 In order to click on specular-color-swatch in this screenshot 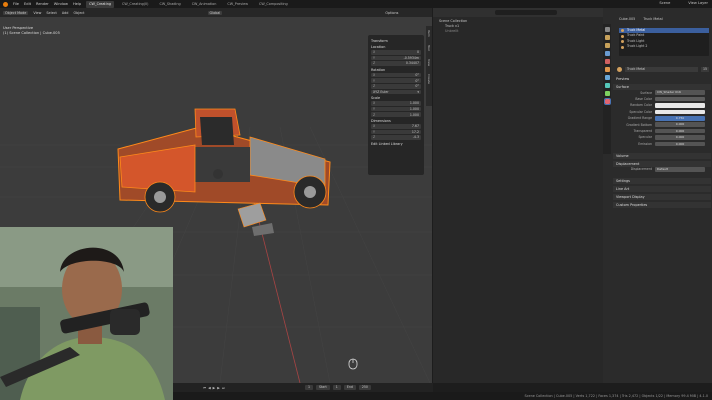, I will do `click(680, 112)`.